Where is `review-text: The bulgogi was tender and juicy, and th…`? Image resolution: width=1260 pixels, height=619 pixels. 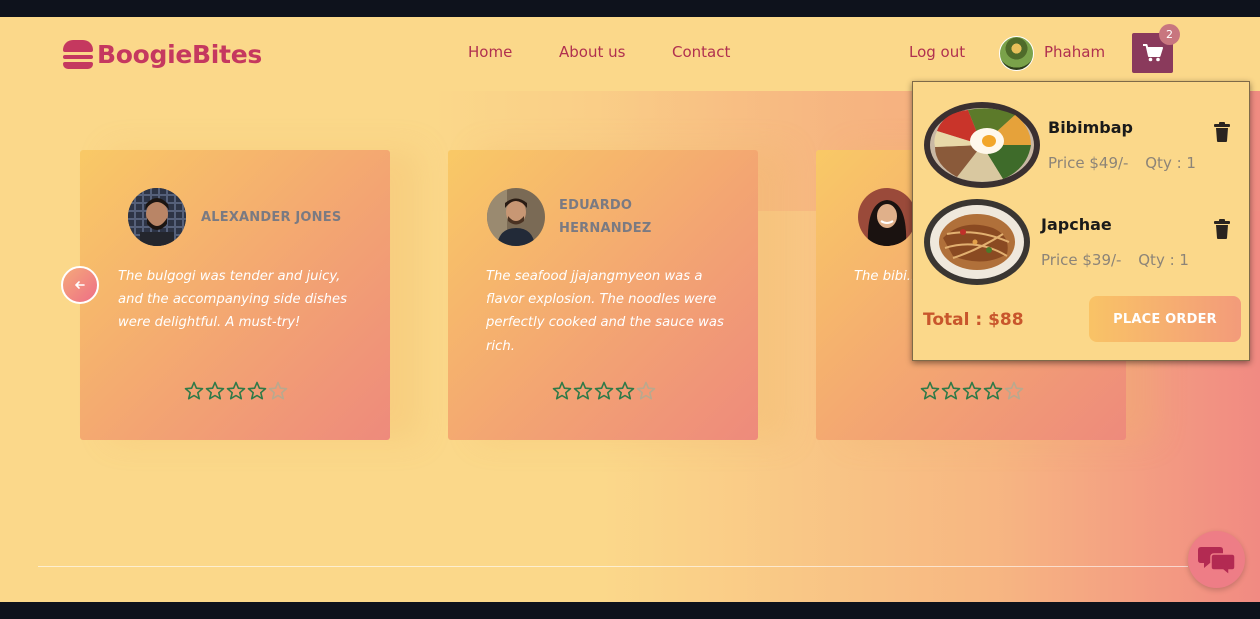 review-text: The bulgogi was tender and juicy, and th… is located at coordinates (232, 300).